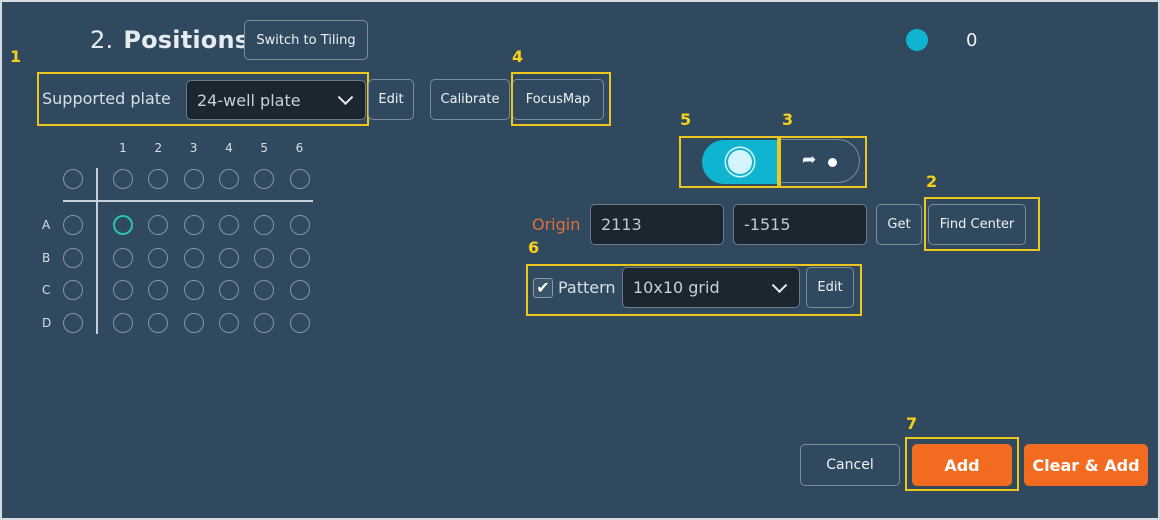 This screenshot has width=1160, height=520. I want to click on checkmark-icon: ✔, so click(543, 287).